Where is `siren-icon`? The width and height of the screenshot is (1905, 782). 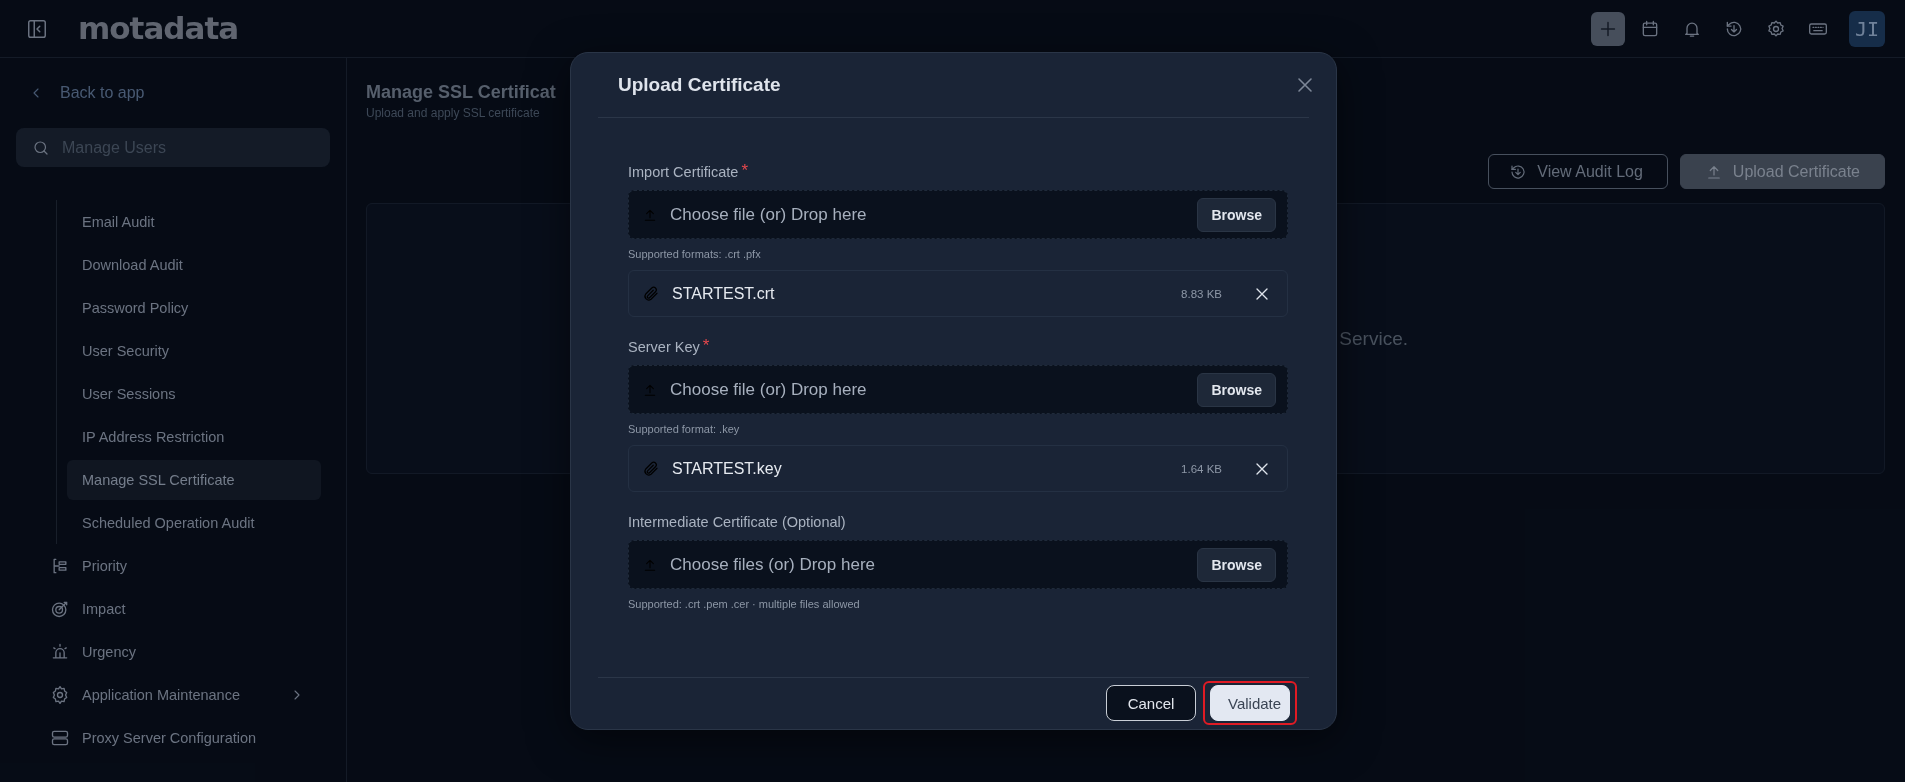
siren-icon is located at coordinates (60, 651).